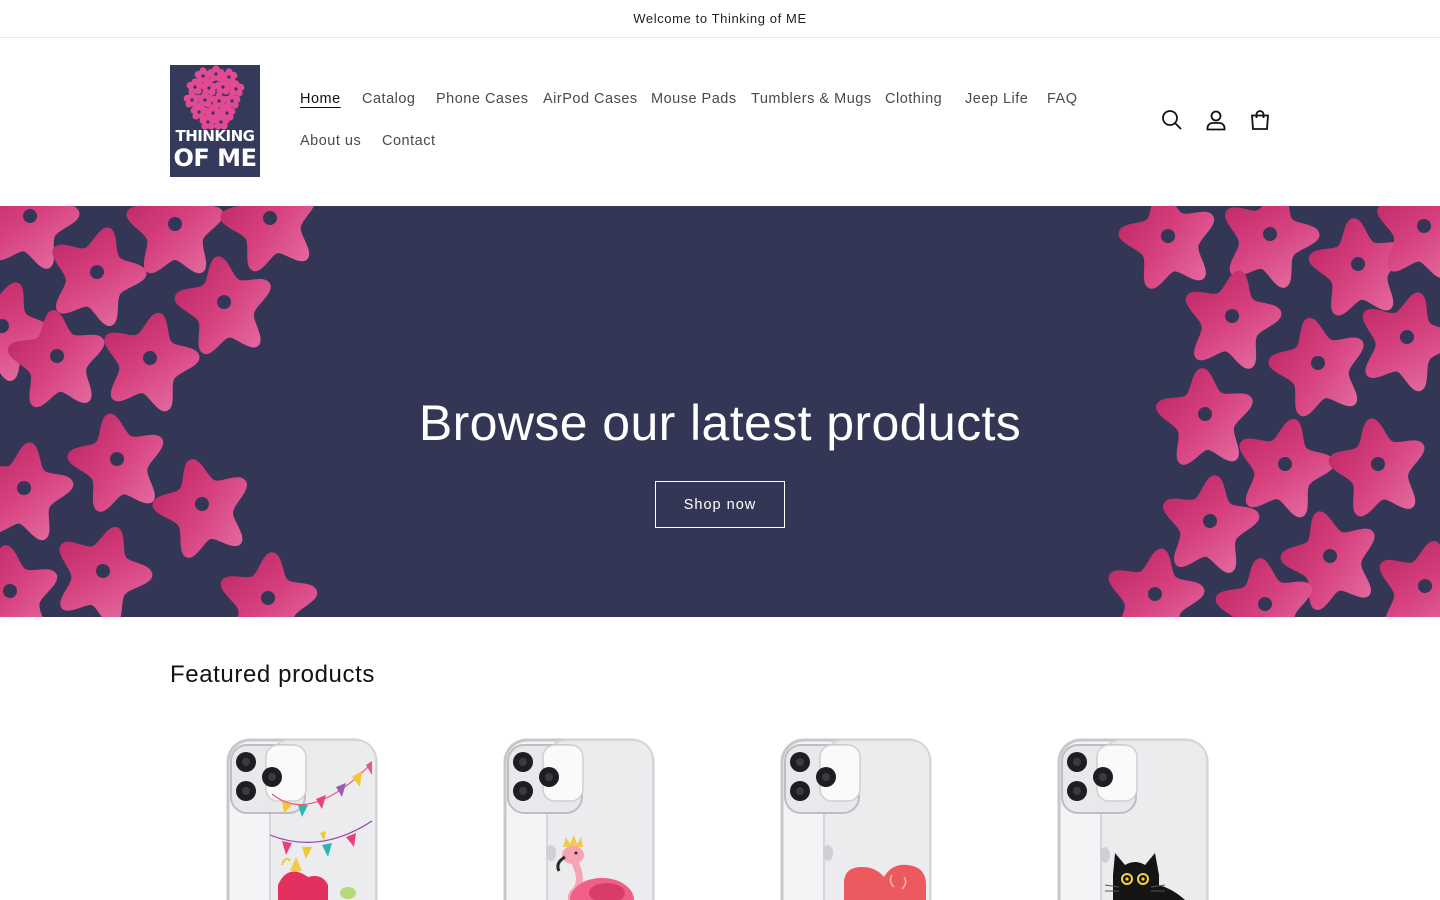 This screenshot has height=900, width=1440. Describe the element at coordinates (720, 423) in the screenshot. I see `hero-heading: Browse our latest products` at that location.